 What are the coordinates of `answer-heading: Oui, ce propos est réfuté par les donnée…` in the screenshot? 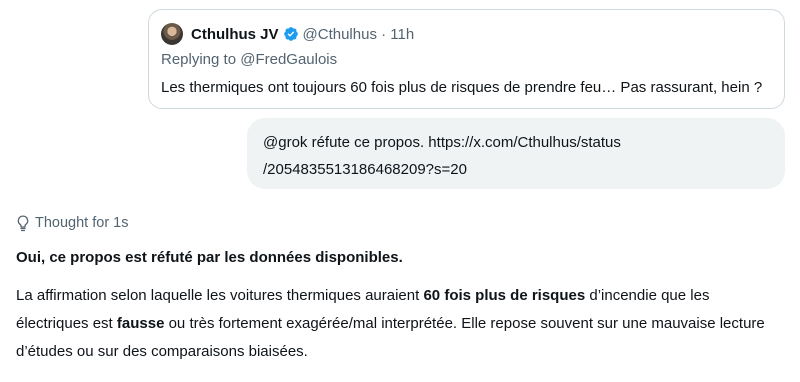 It's located at (209, 257).